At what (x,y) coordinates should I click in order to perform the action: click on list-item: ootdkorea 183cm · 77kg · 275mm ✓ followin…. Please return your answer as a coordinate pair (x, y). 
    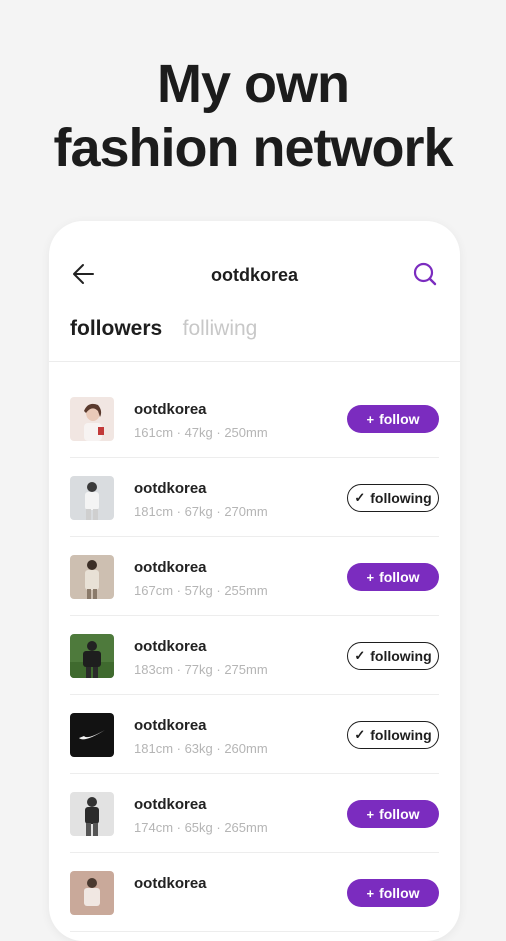
    Looking at the image, I should click on (254, 655).